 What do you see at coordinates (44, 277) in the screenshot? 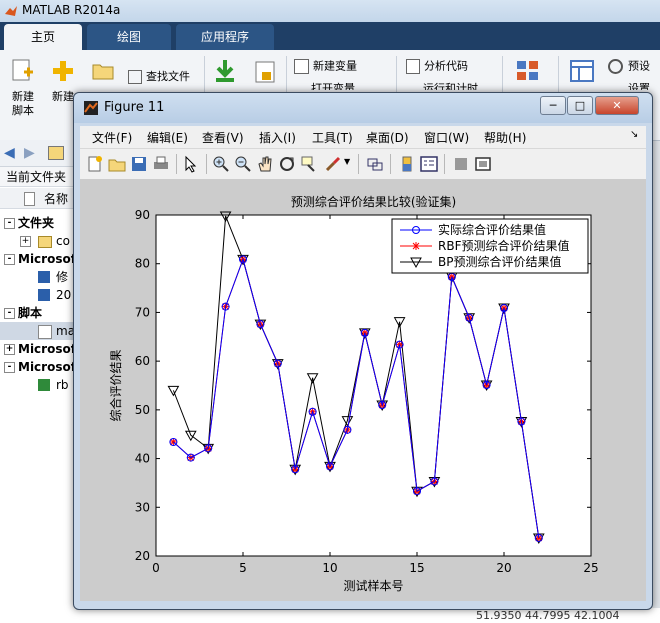
I see `word-doc-icon` at bounding box center [44, 277].